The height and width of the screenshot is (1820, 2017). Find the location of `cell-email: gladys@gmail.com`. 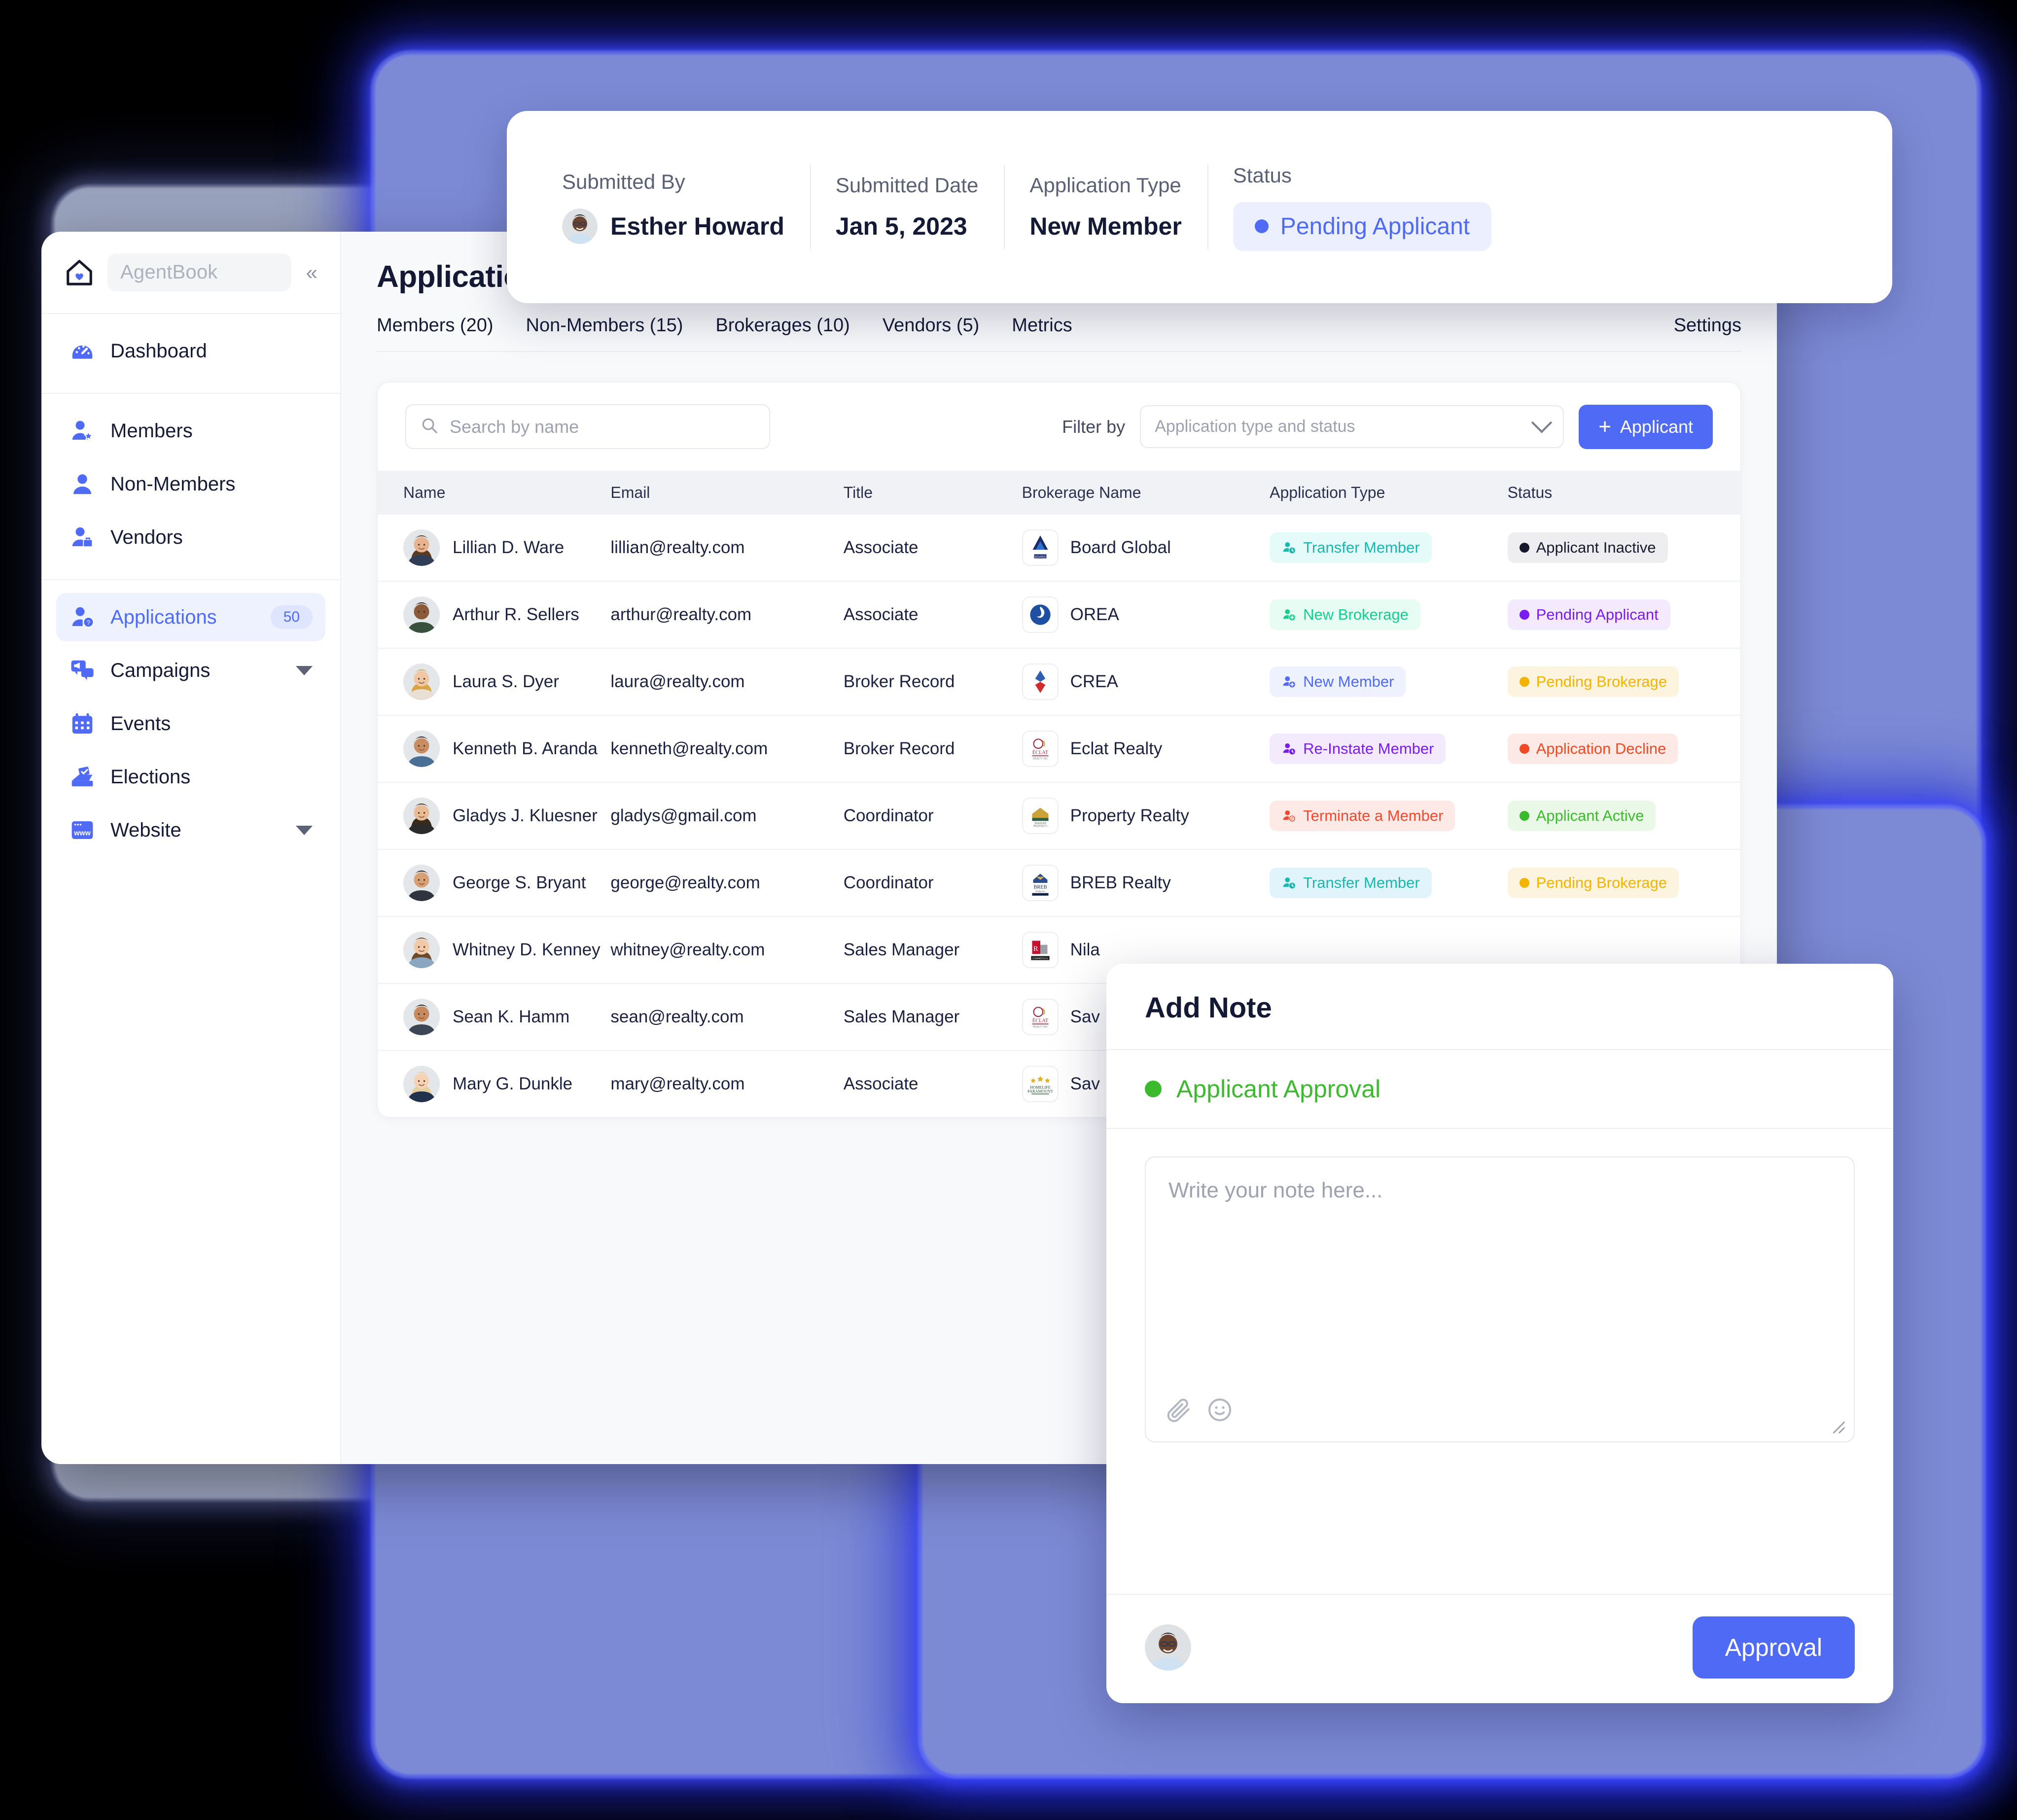

cell-email: gladys@gmail.com is located at coordinates (727, 816).